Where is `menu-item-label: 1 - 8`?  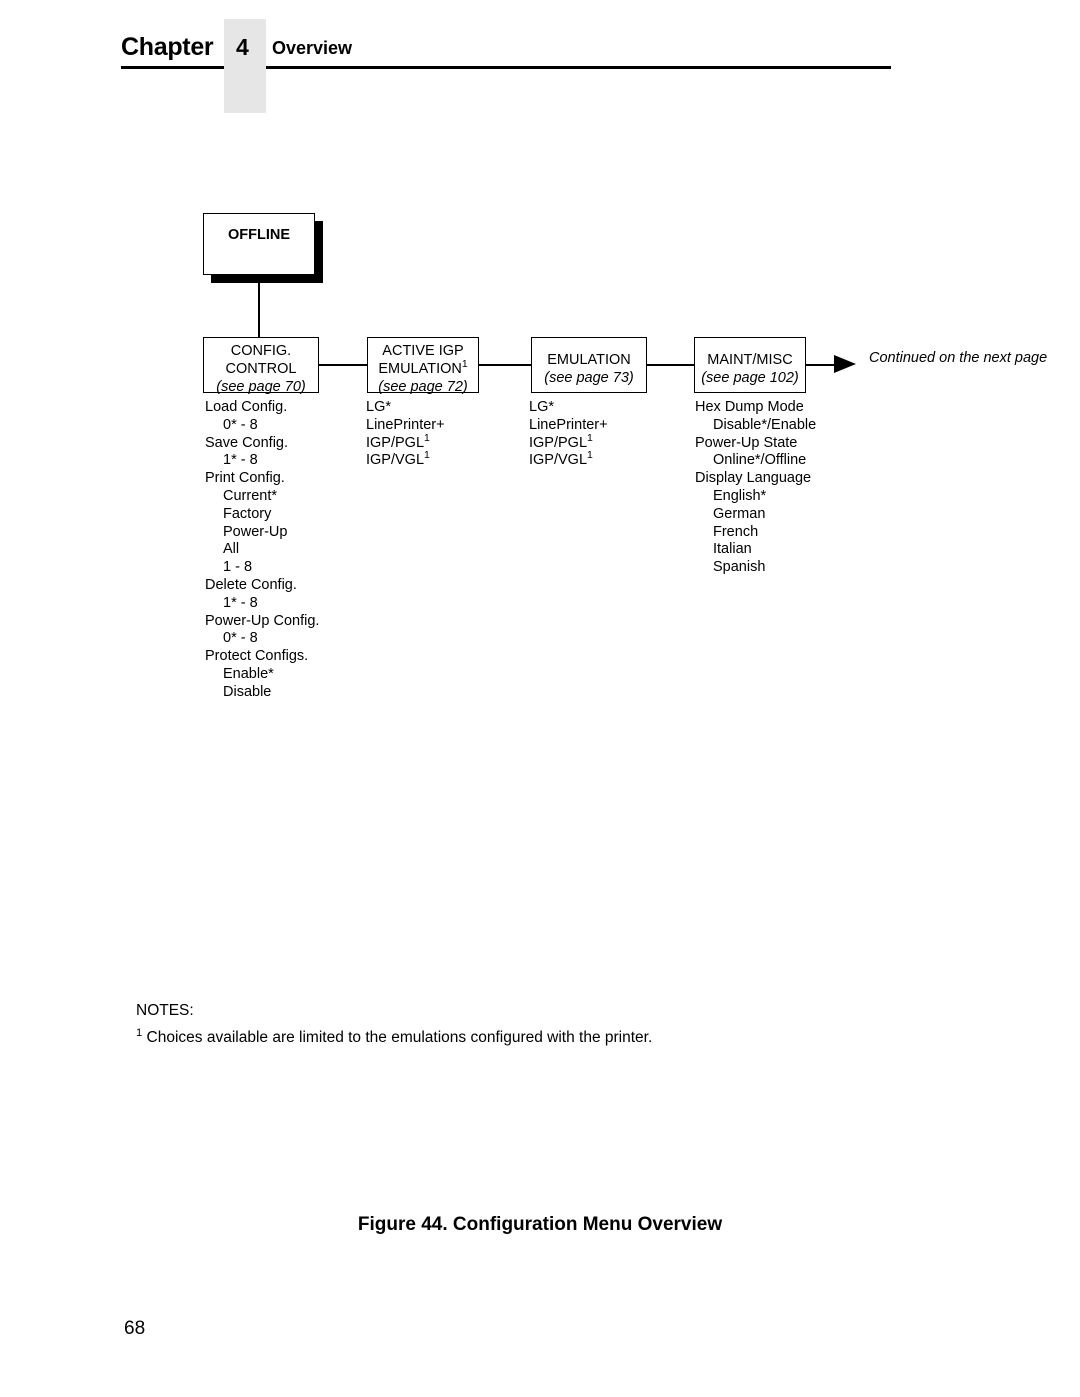
menu-item-label: 1 - 8 is located at coordinates (238, 567).